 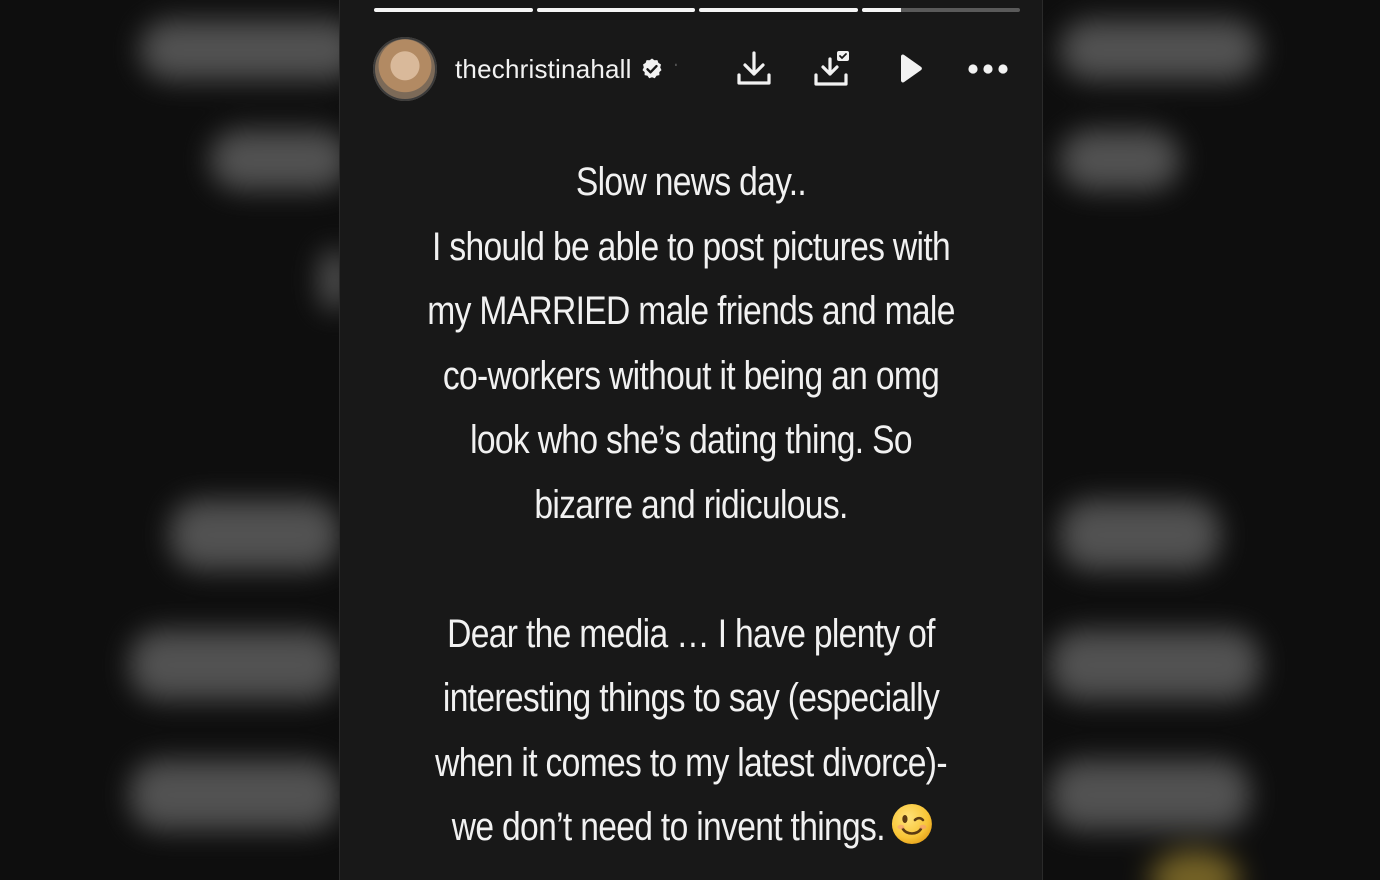 I want to click on play-icon, so click(x=910, y=69).